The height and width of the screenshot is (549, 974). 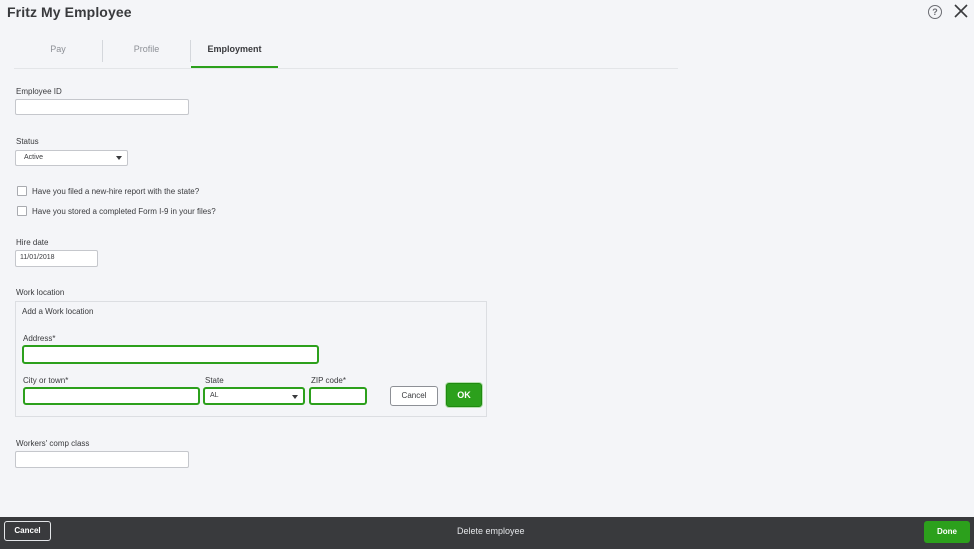 I want to click on address-label: Address*, so click(x=39, y=338).